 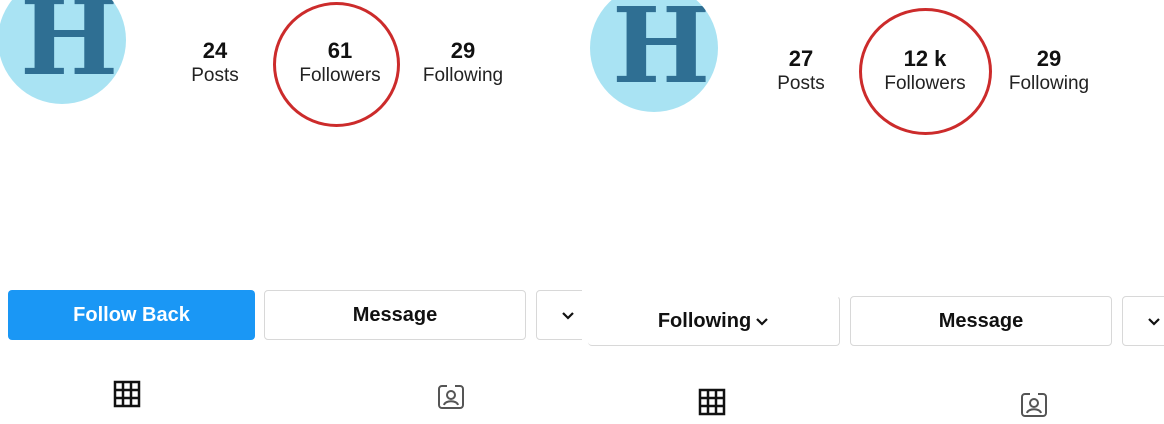 What do you see at coordinates (801, 58) in the screenshot?
I see `posts-count: 27` at bounding box center [801, 58].